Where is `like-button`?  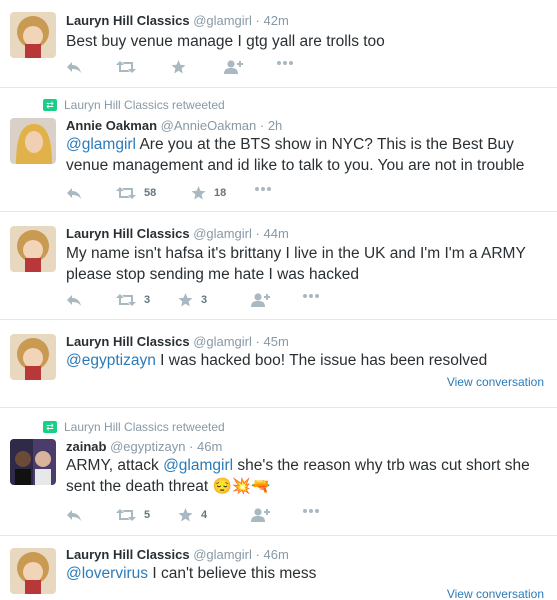 like-button is located at coordinates (178, 67).